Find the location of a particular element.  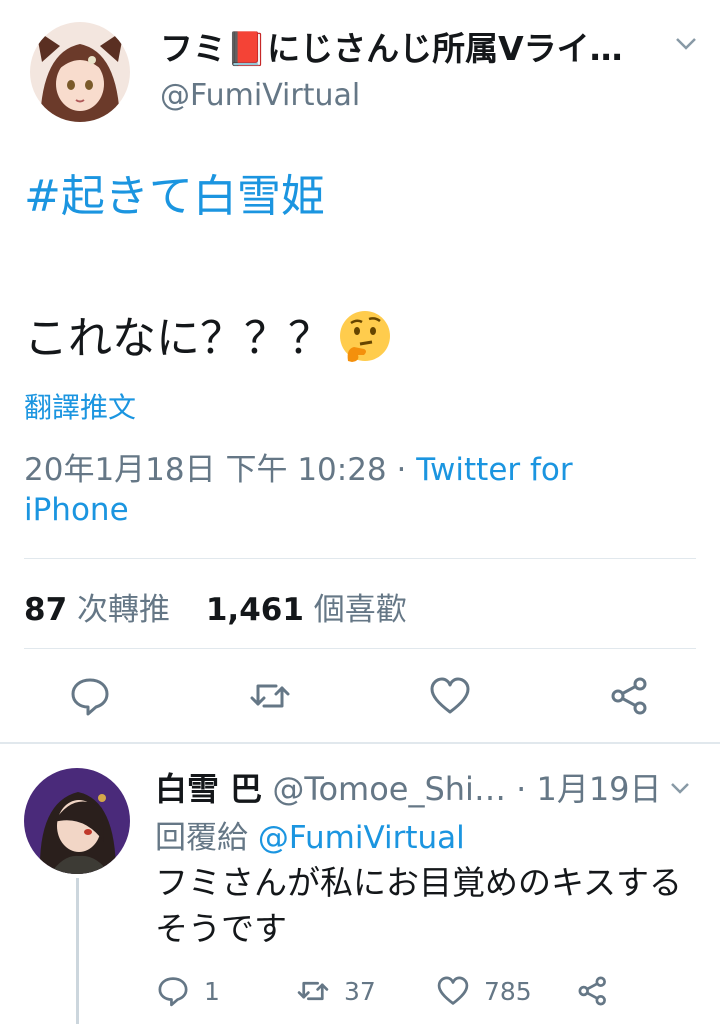

replying-to: 回覆給 @FumiVirtual is located at coordinates (310, 834).